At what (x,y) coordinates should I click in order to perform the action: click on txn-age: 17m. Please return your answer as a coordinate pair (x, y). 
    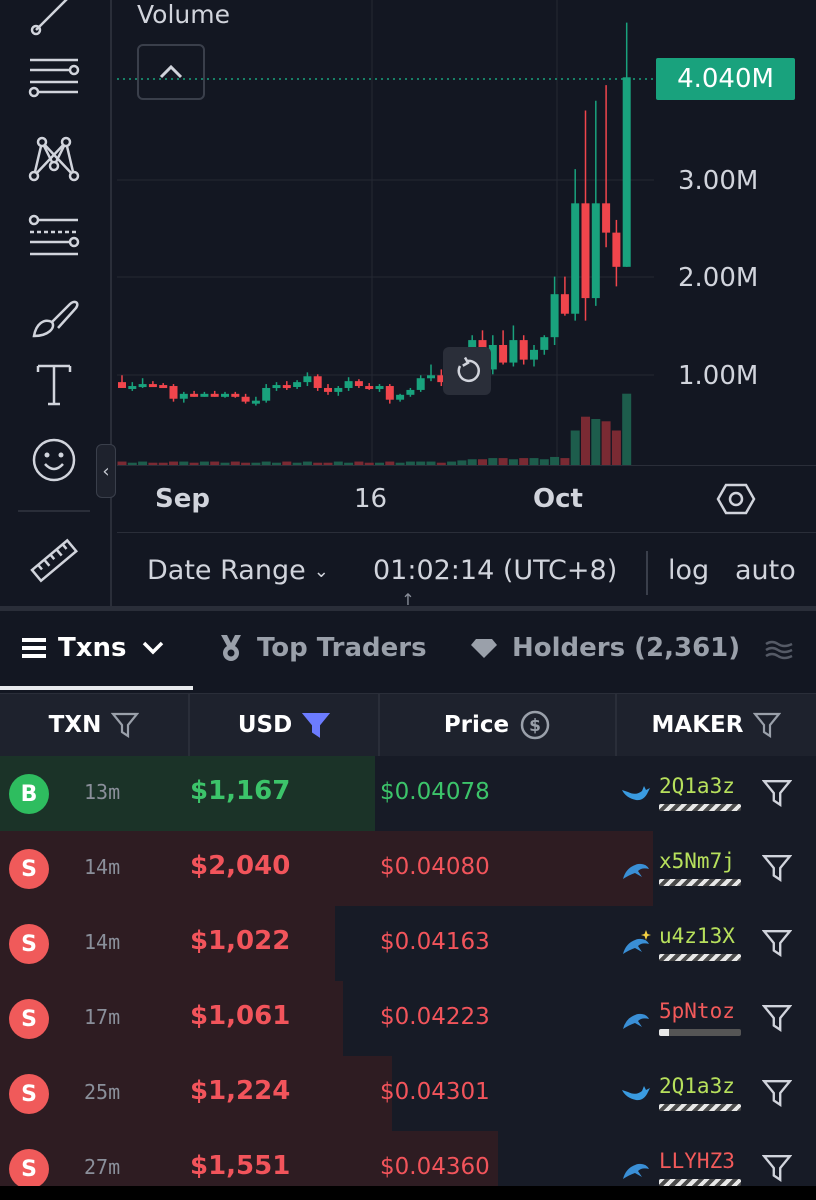
    Looking at the image, I should click on (102, 1017).